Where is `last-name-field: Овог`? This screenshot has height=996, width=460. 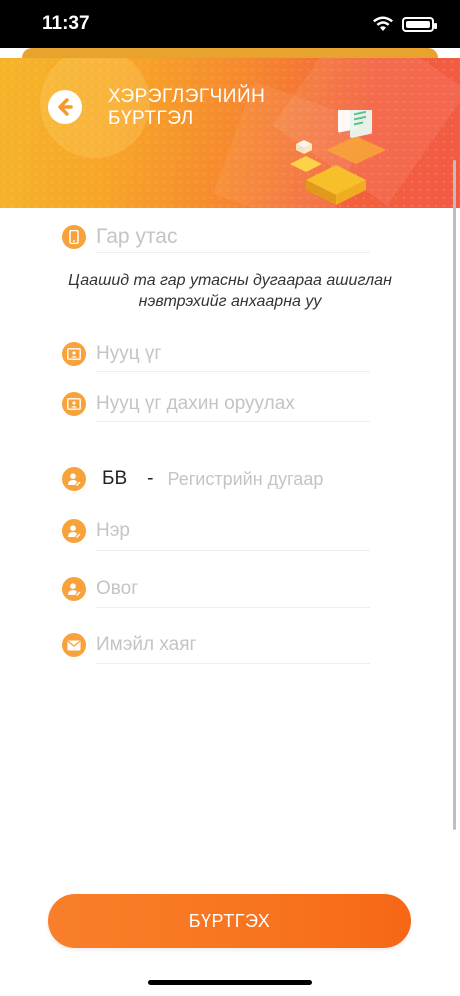
last-name-field: Овог is located at coordinates (217, 591).